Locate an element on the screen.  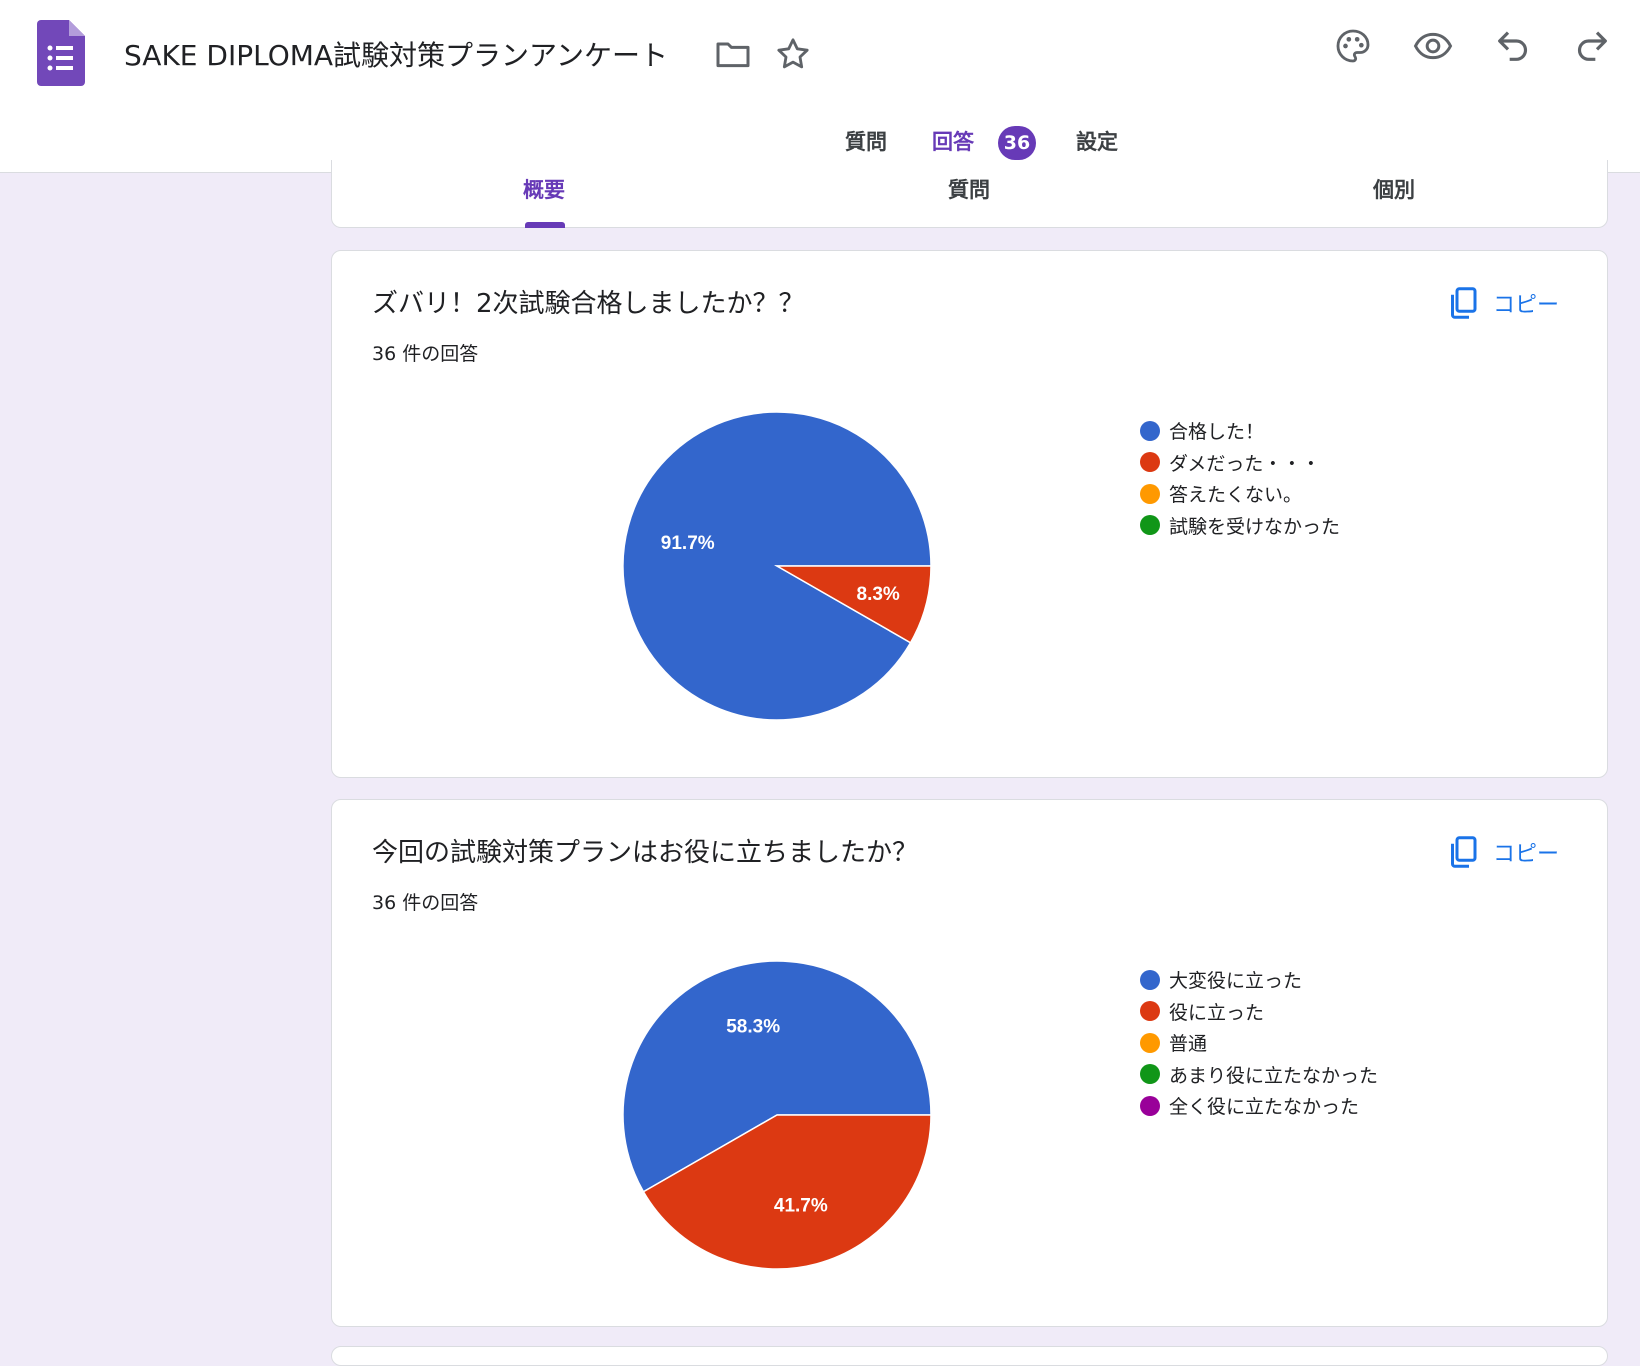
pie-chart: 58.3% 41.7% is located at coordinates (777, 1115).